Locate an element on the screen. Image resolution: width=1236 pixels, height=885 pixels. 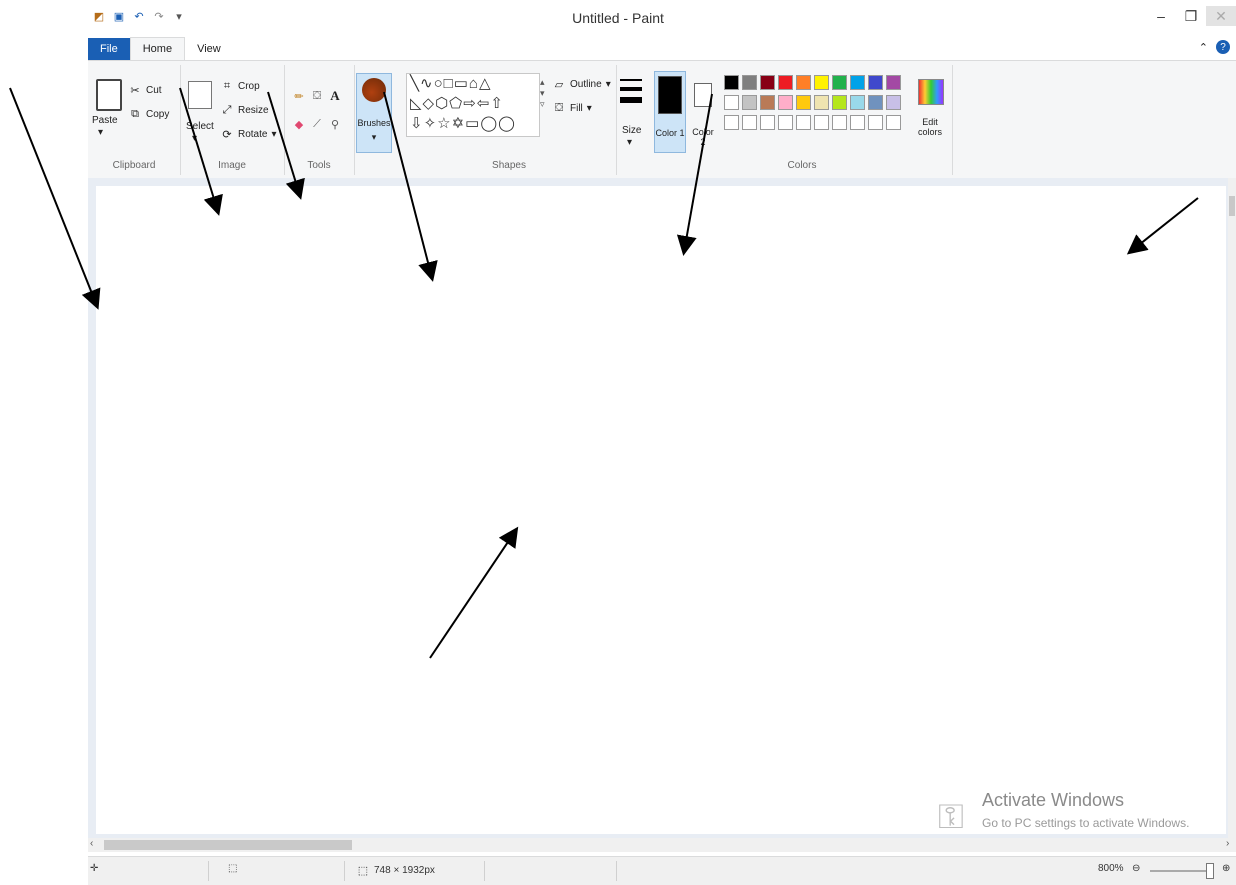
arrow-from-rotate is located at coordinates (286, 145).